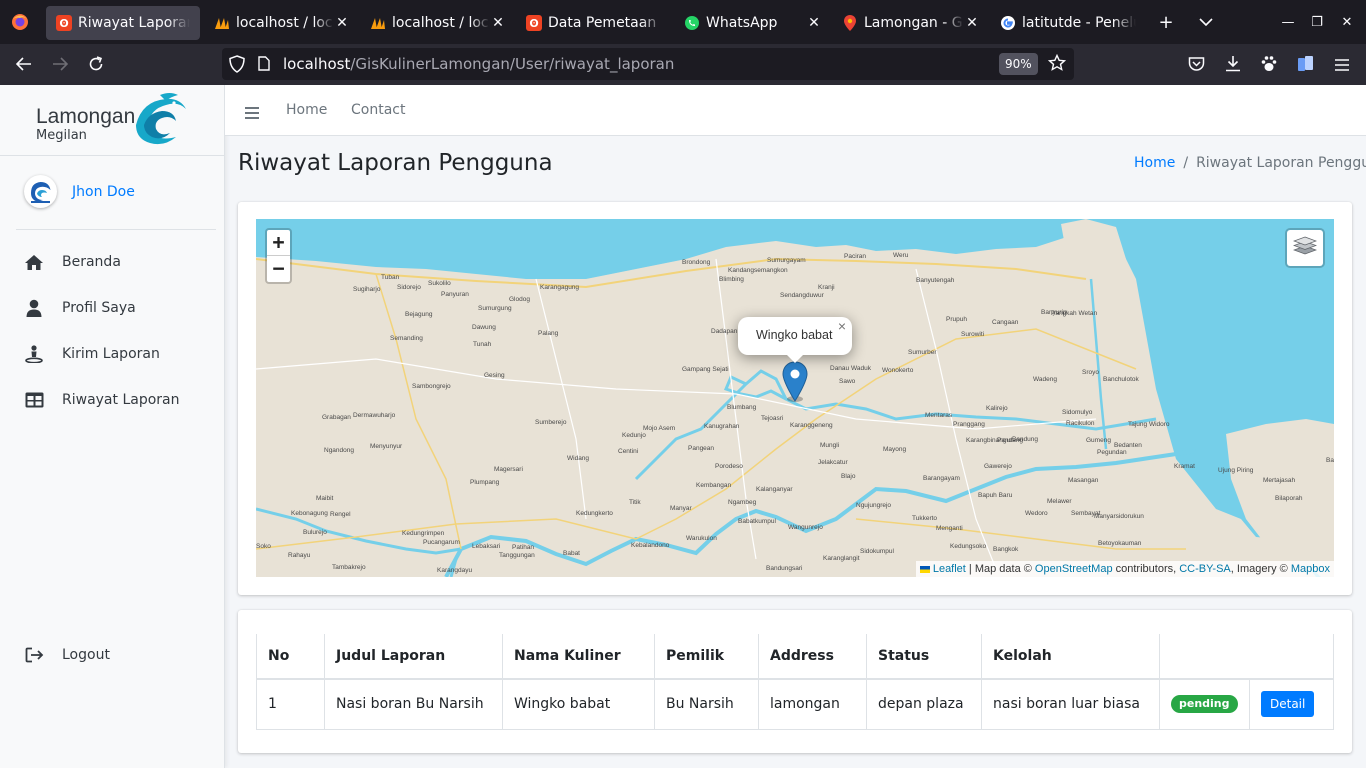 This screenshot has height=768, width=1366. Describe the element at coordinates (559, 287) in the screenshot. I see `map-place-label: Karangagung` at that location.